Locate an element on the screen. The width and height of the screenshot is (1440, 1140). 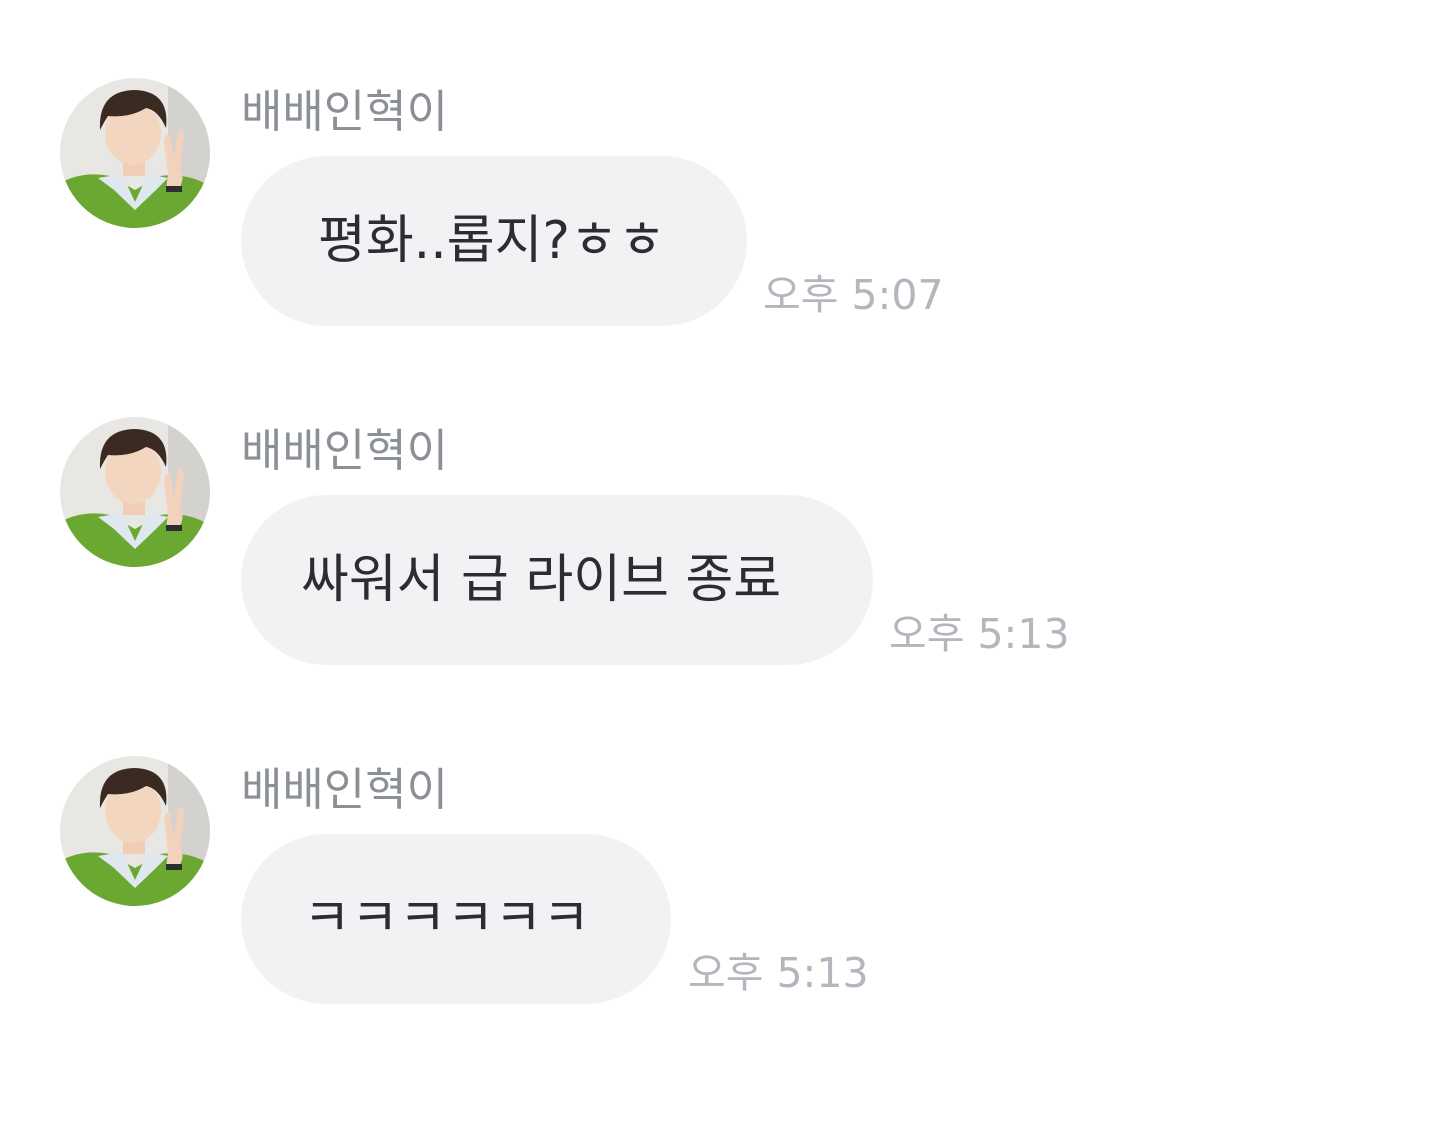
message-bubble: 평화..롭지?ㅎㅎ is located at coordinates (494, 241).